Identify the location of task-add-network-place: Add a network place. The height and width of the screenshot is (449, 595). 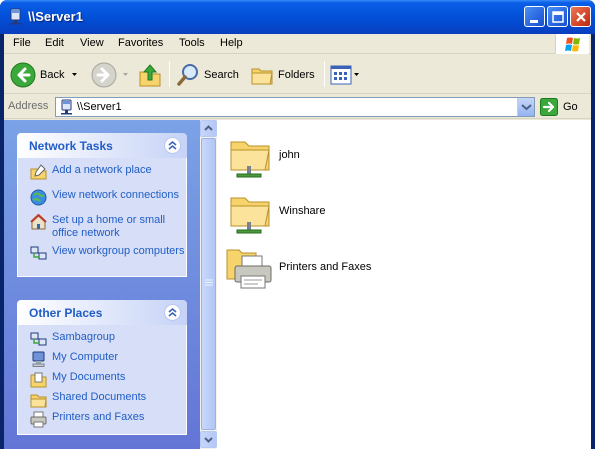
(102, 174).